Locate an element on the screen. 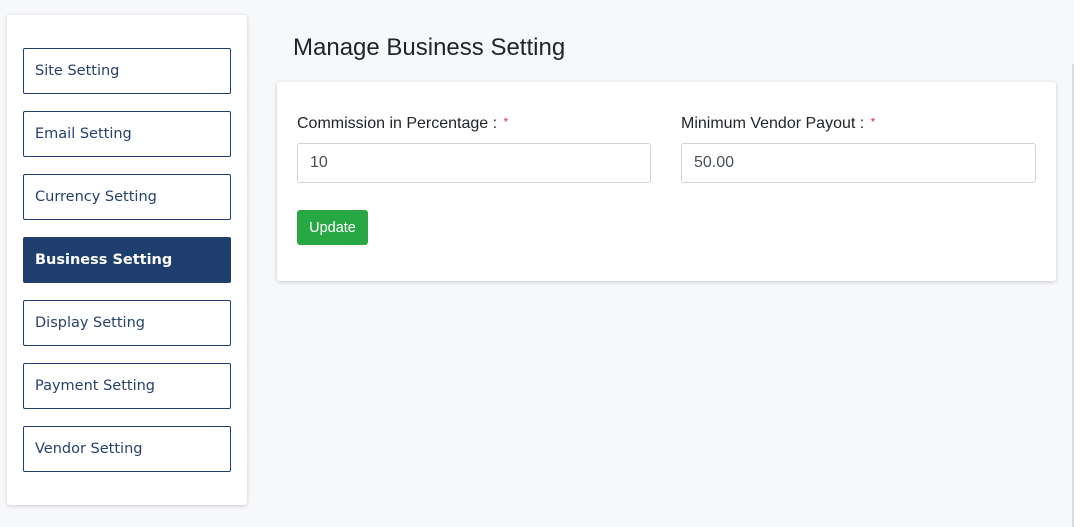 Image resolution: width=1074 pixels, height=527 pixels. commission-field-group: Commission in Percentage : * is located at coordinates (474, 149).